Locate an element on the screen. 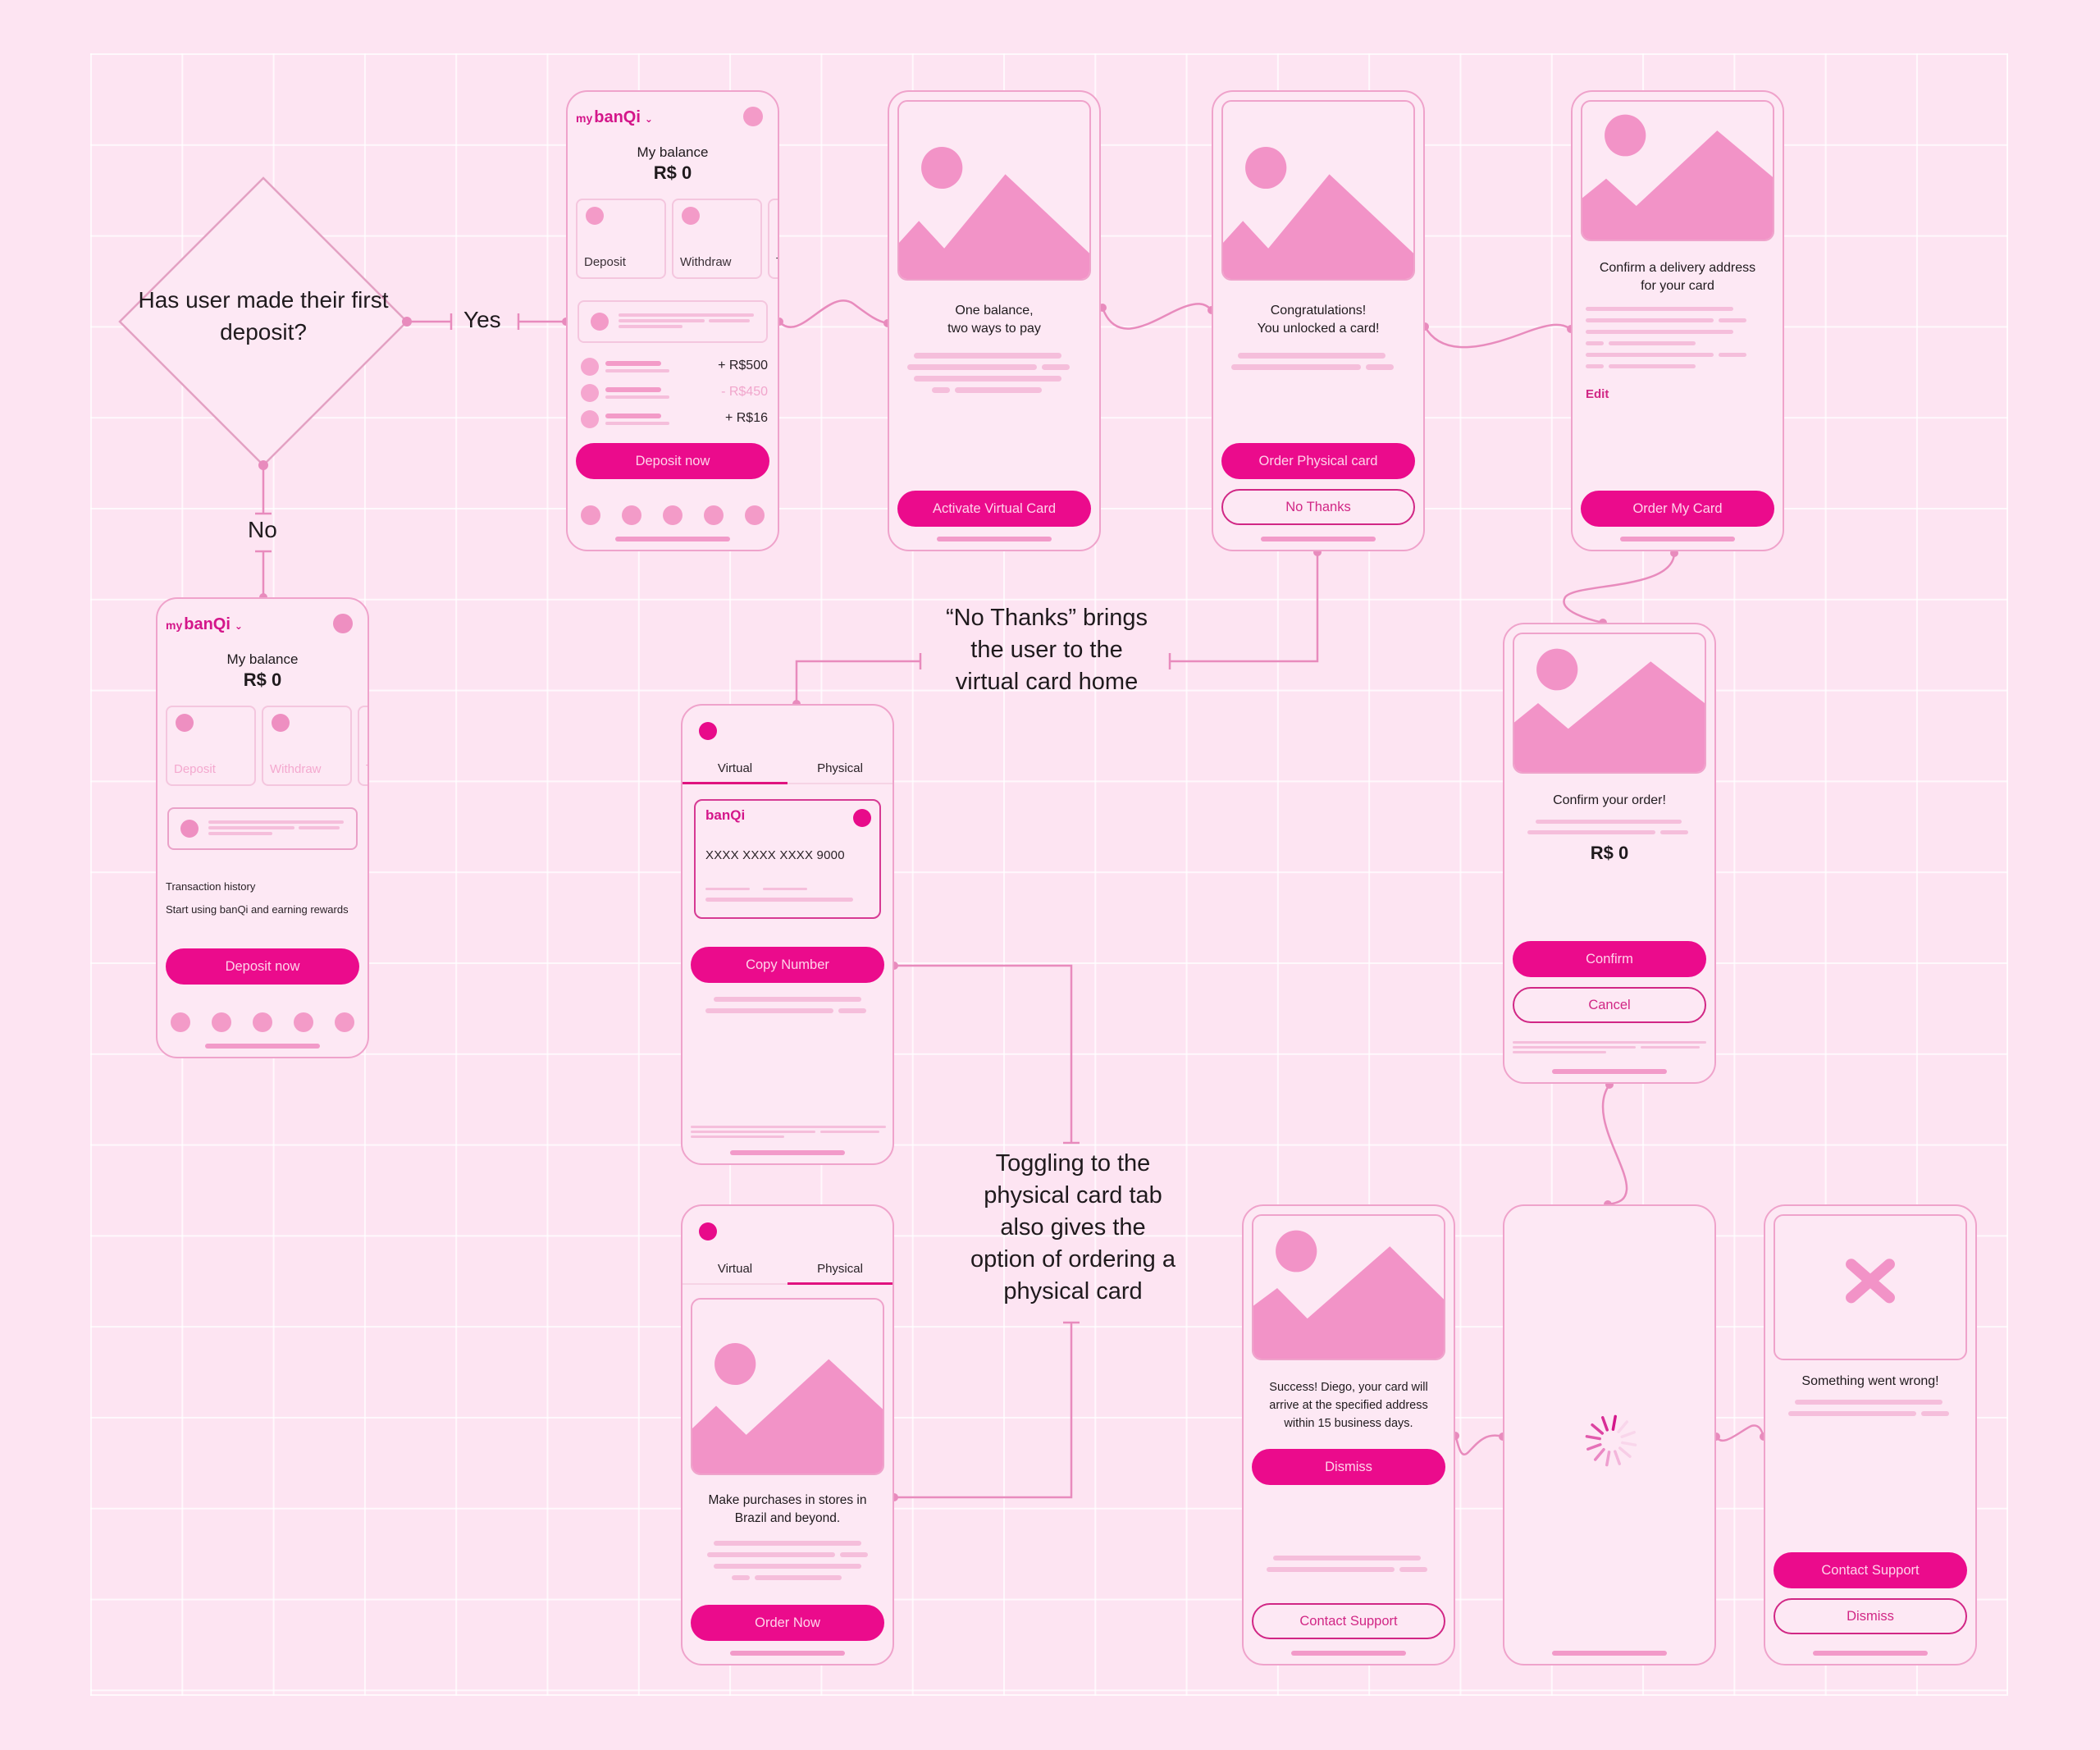 This screenshot has width=2100, height=1750. yes-label: Yes is located at coordinates (482, 319).